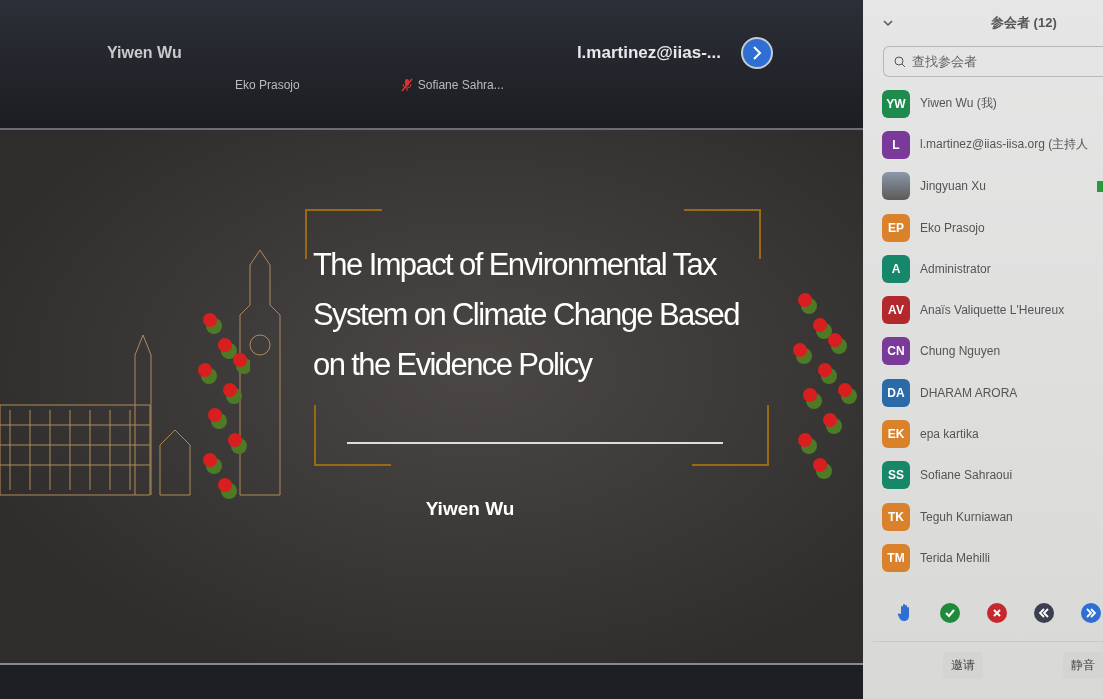  I want to click on avatar: TM, so click(896, 557).